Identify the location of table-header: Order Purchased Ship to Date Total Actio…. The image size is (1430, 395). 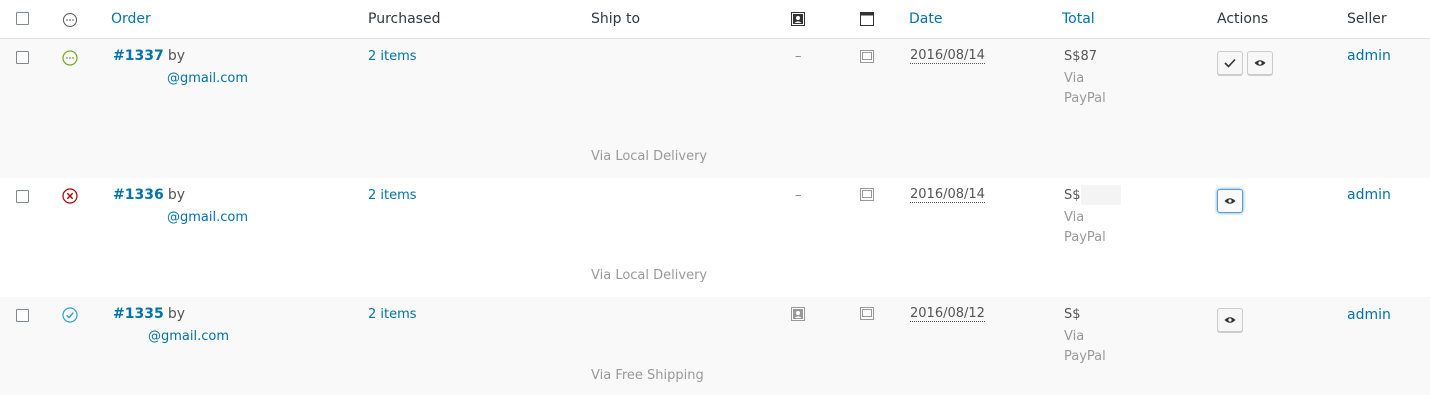
(715, 19).